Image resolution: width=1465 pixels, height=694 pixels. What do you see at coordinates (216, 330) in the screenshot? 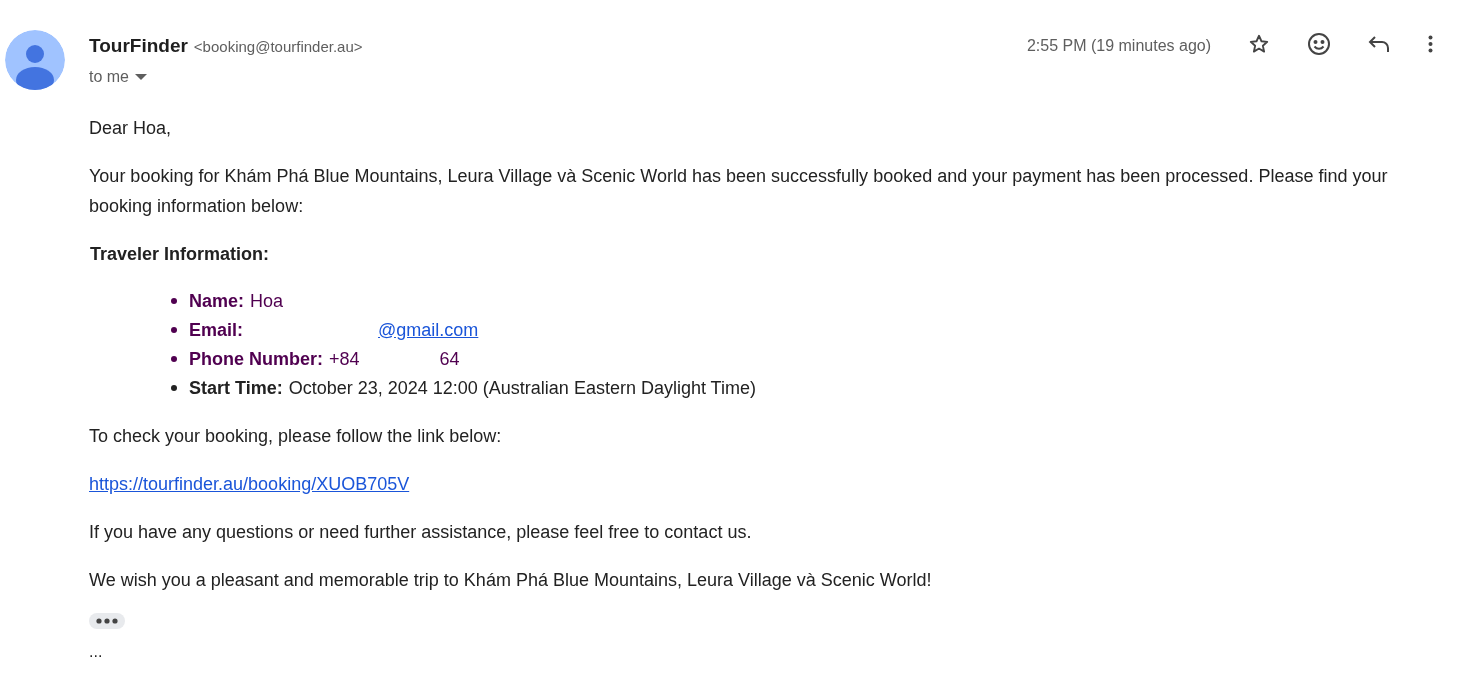
I see `field-label: Email:` at bounding box center [216, 330].